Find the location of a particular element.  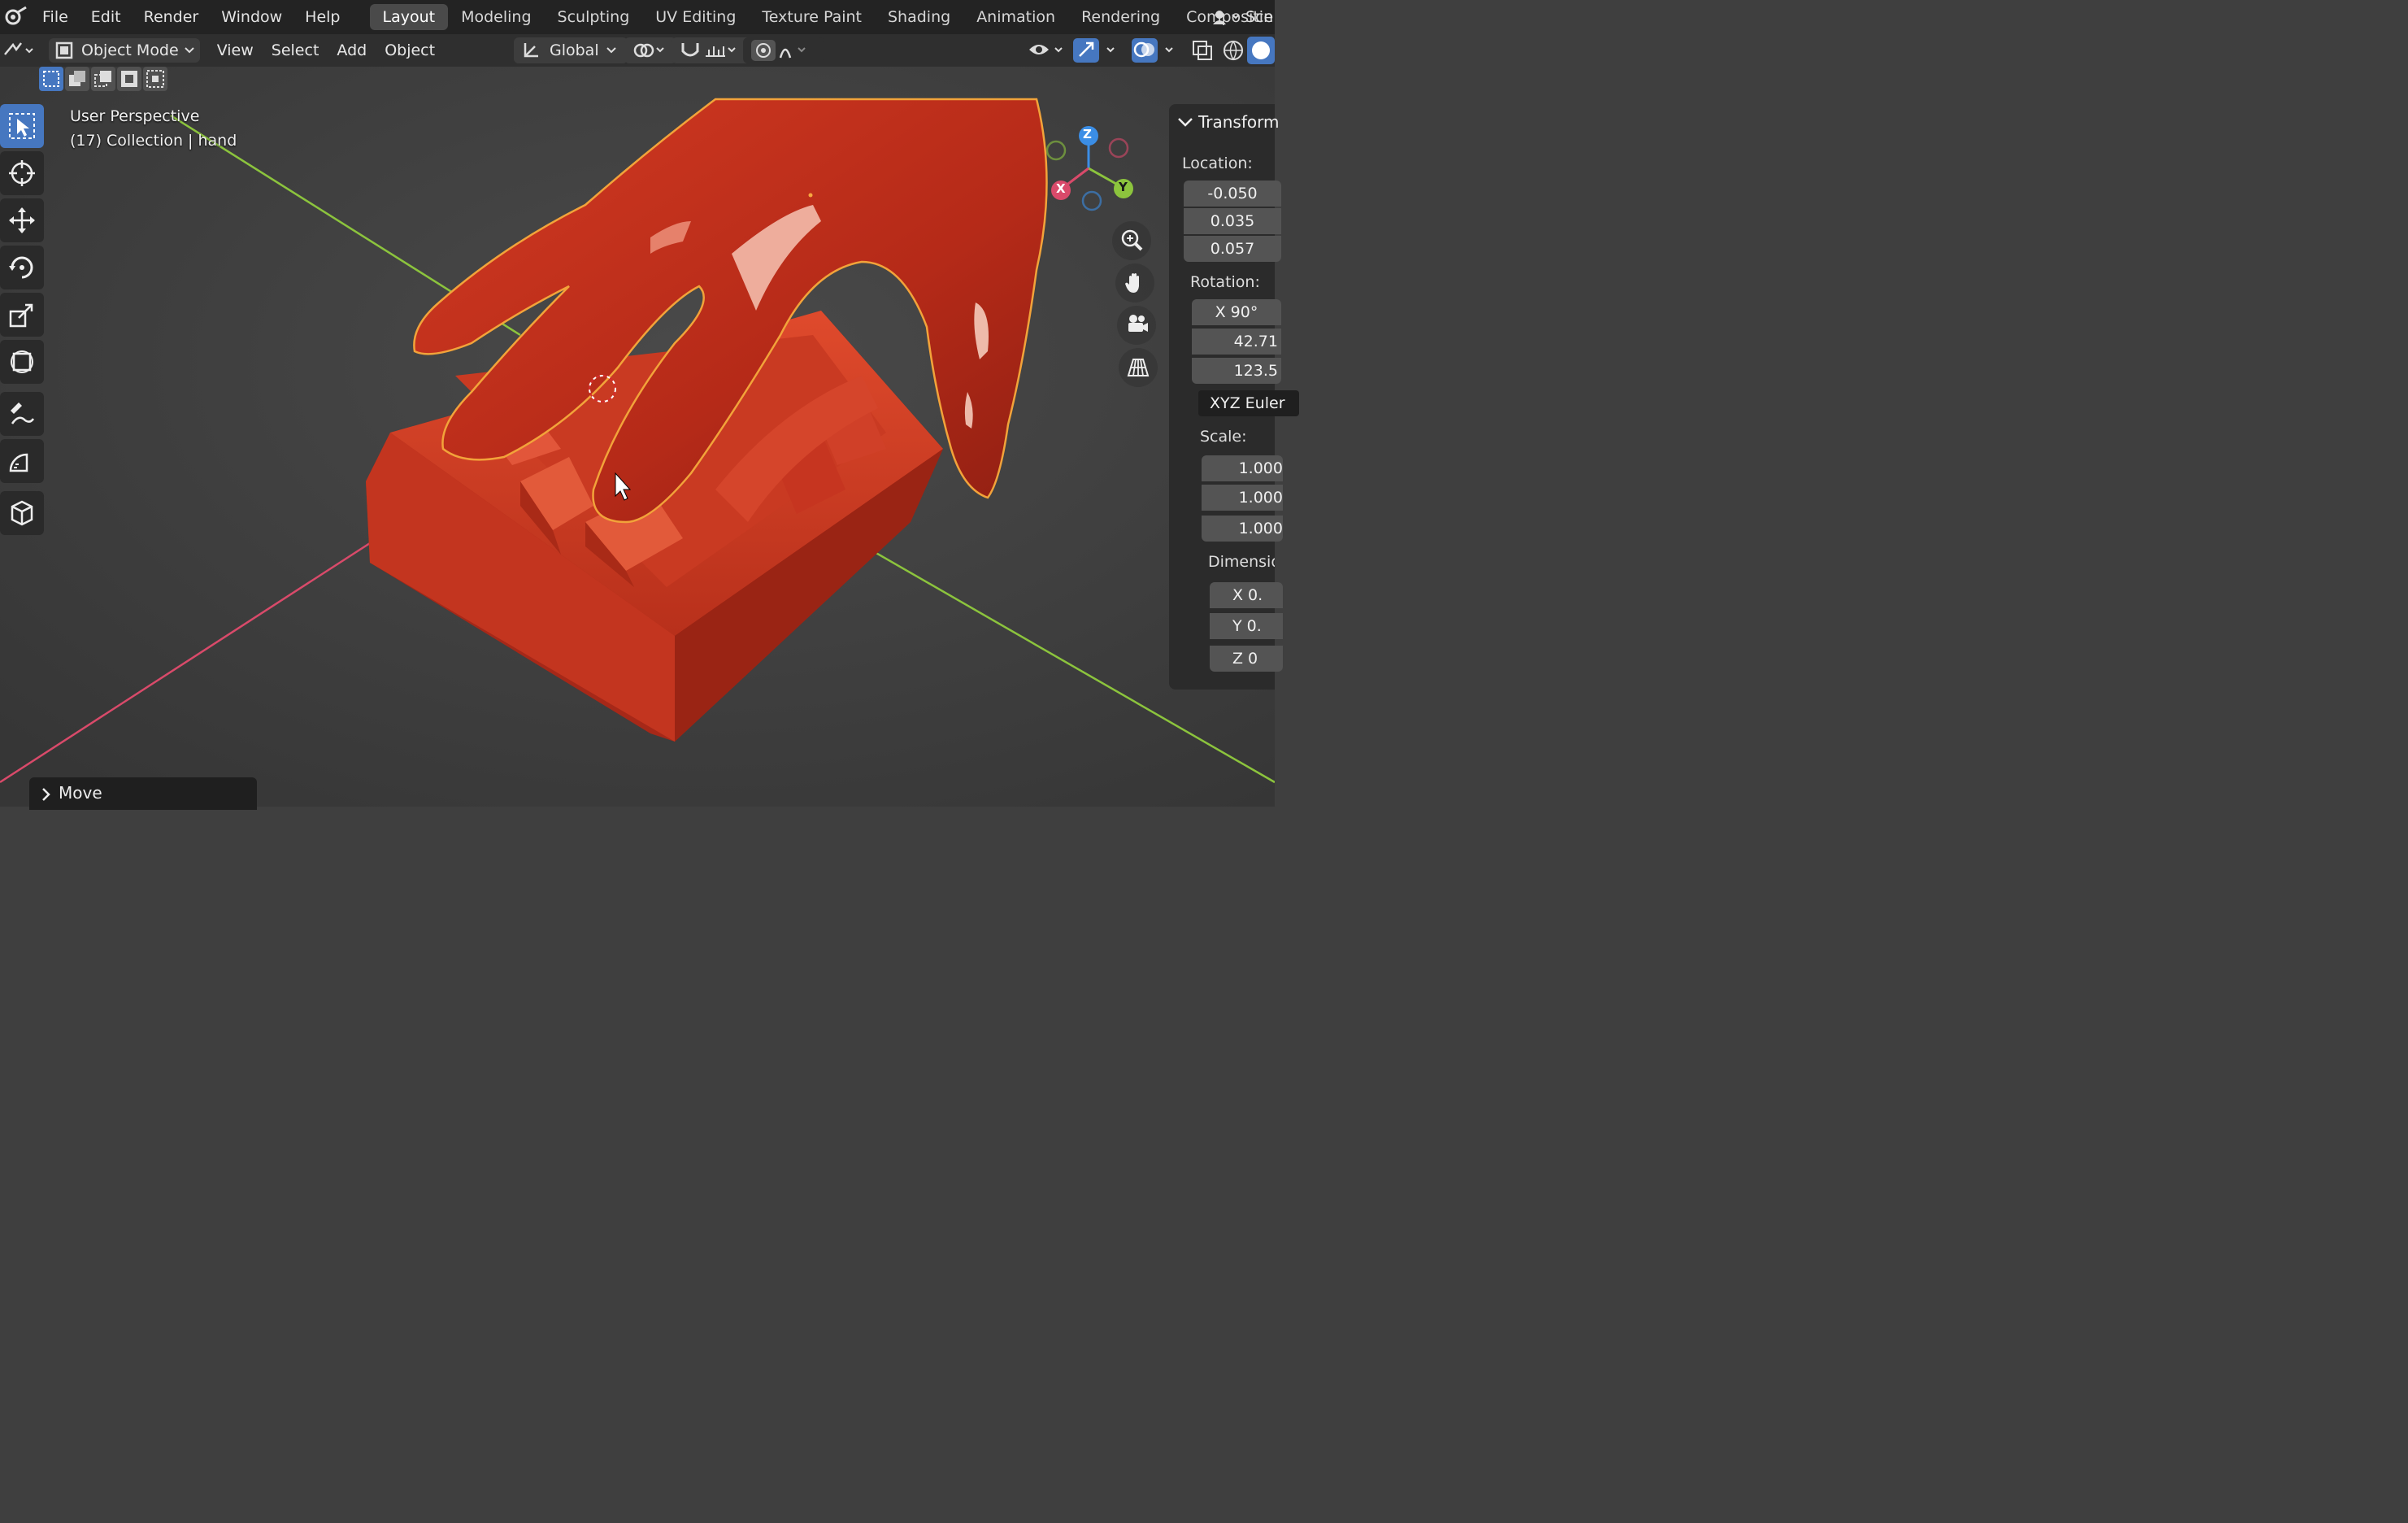

wireframe-shading-icon is located at coordinates (1233, 50).